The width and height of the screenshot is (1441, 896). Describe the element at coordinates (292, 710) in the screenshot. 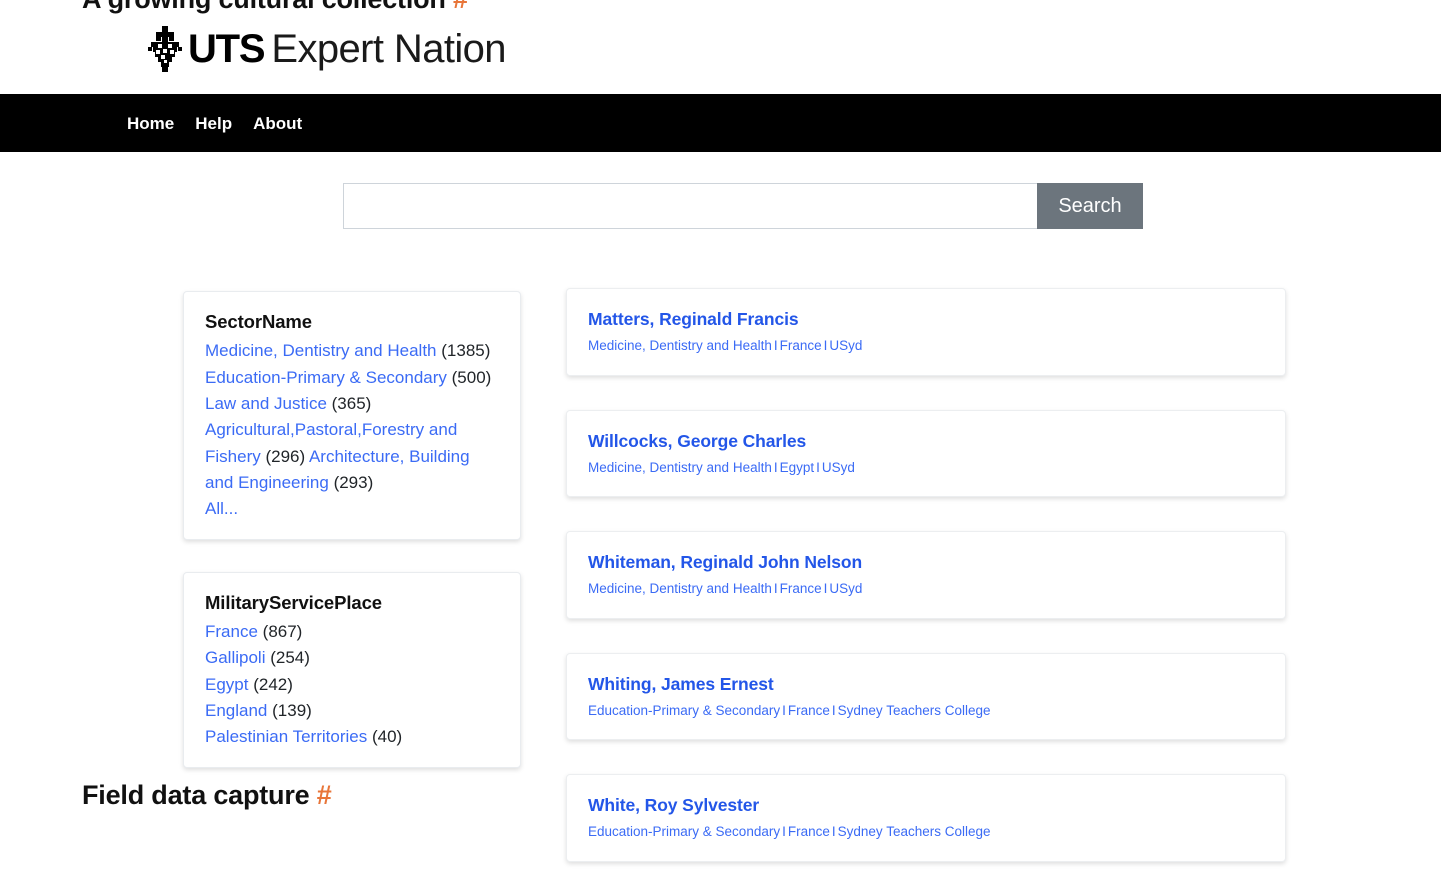

I see `facet-count: (139)` at that location.